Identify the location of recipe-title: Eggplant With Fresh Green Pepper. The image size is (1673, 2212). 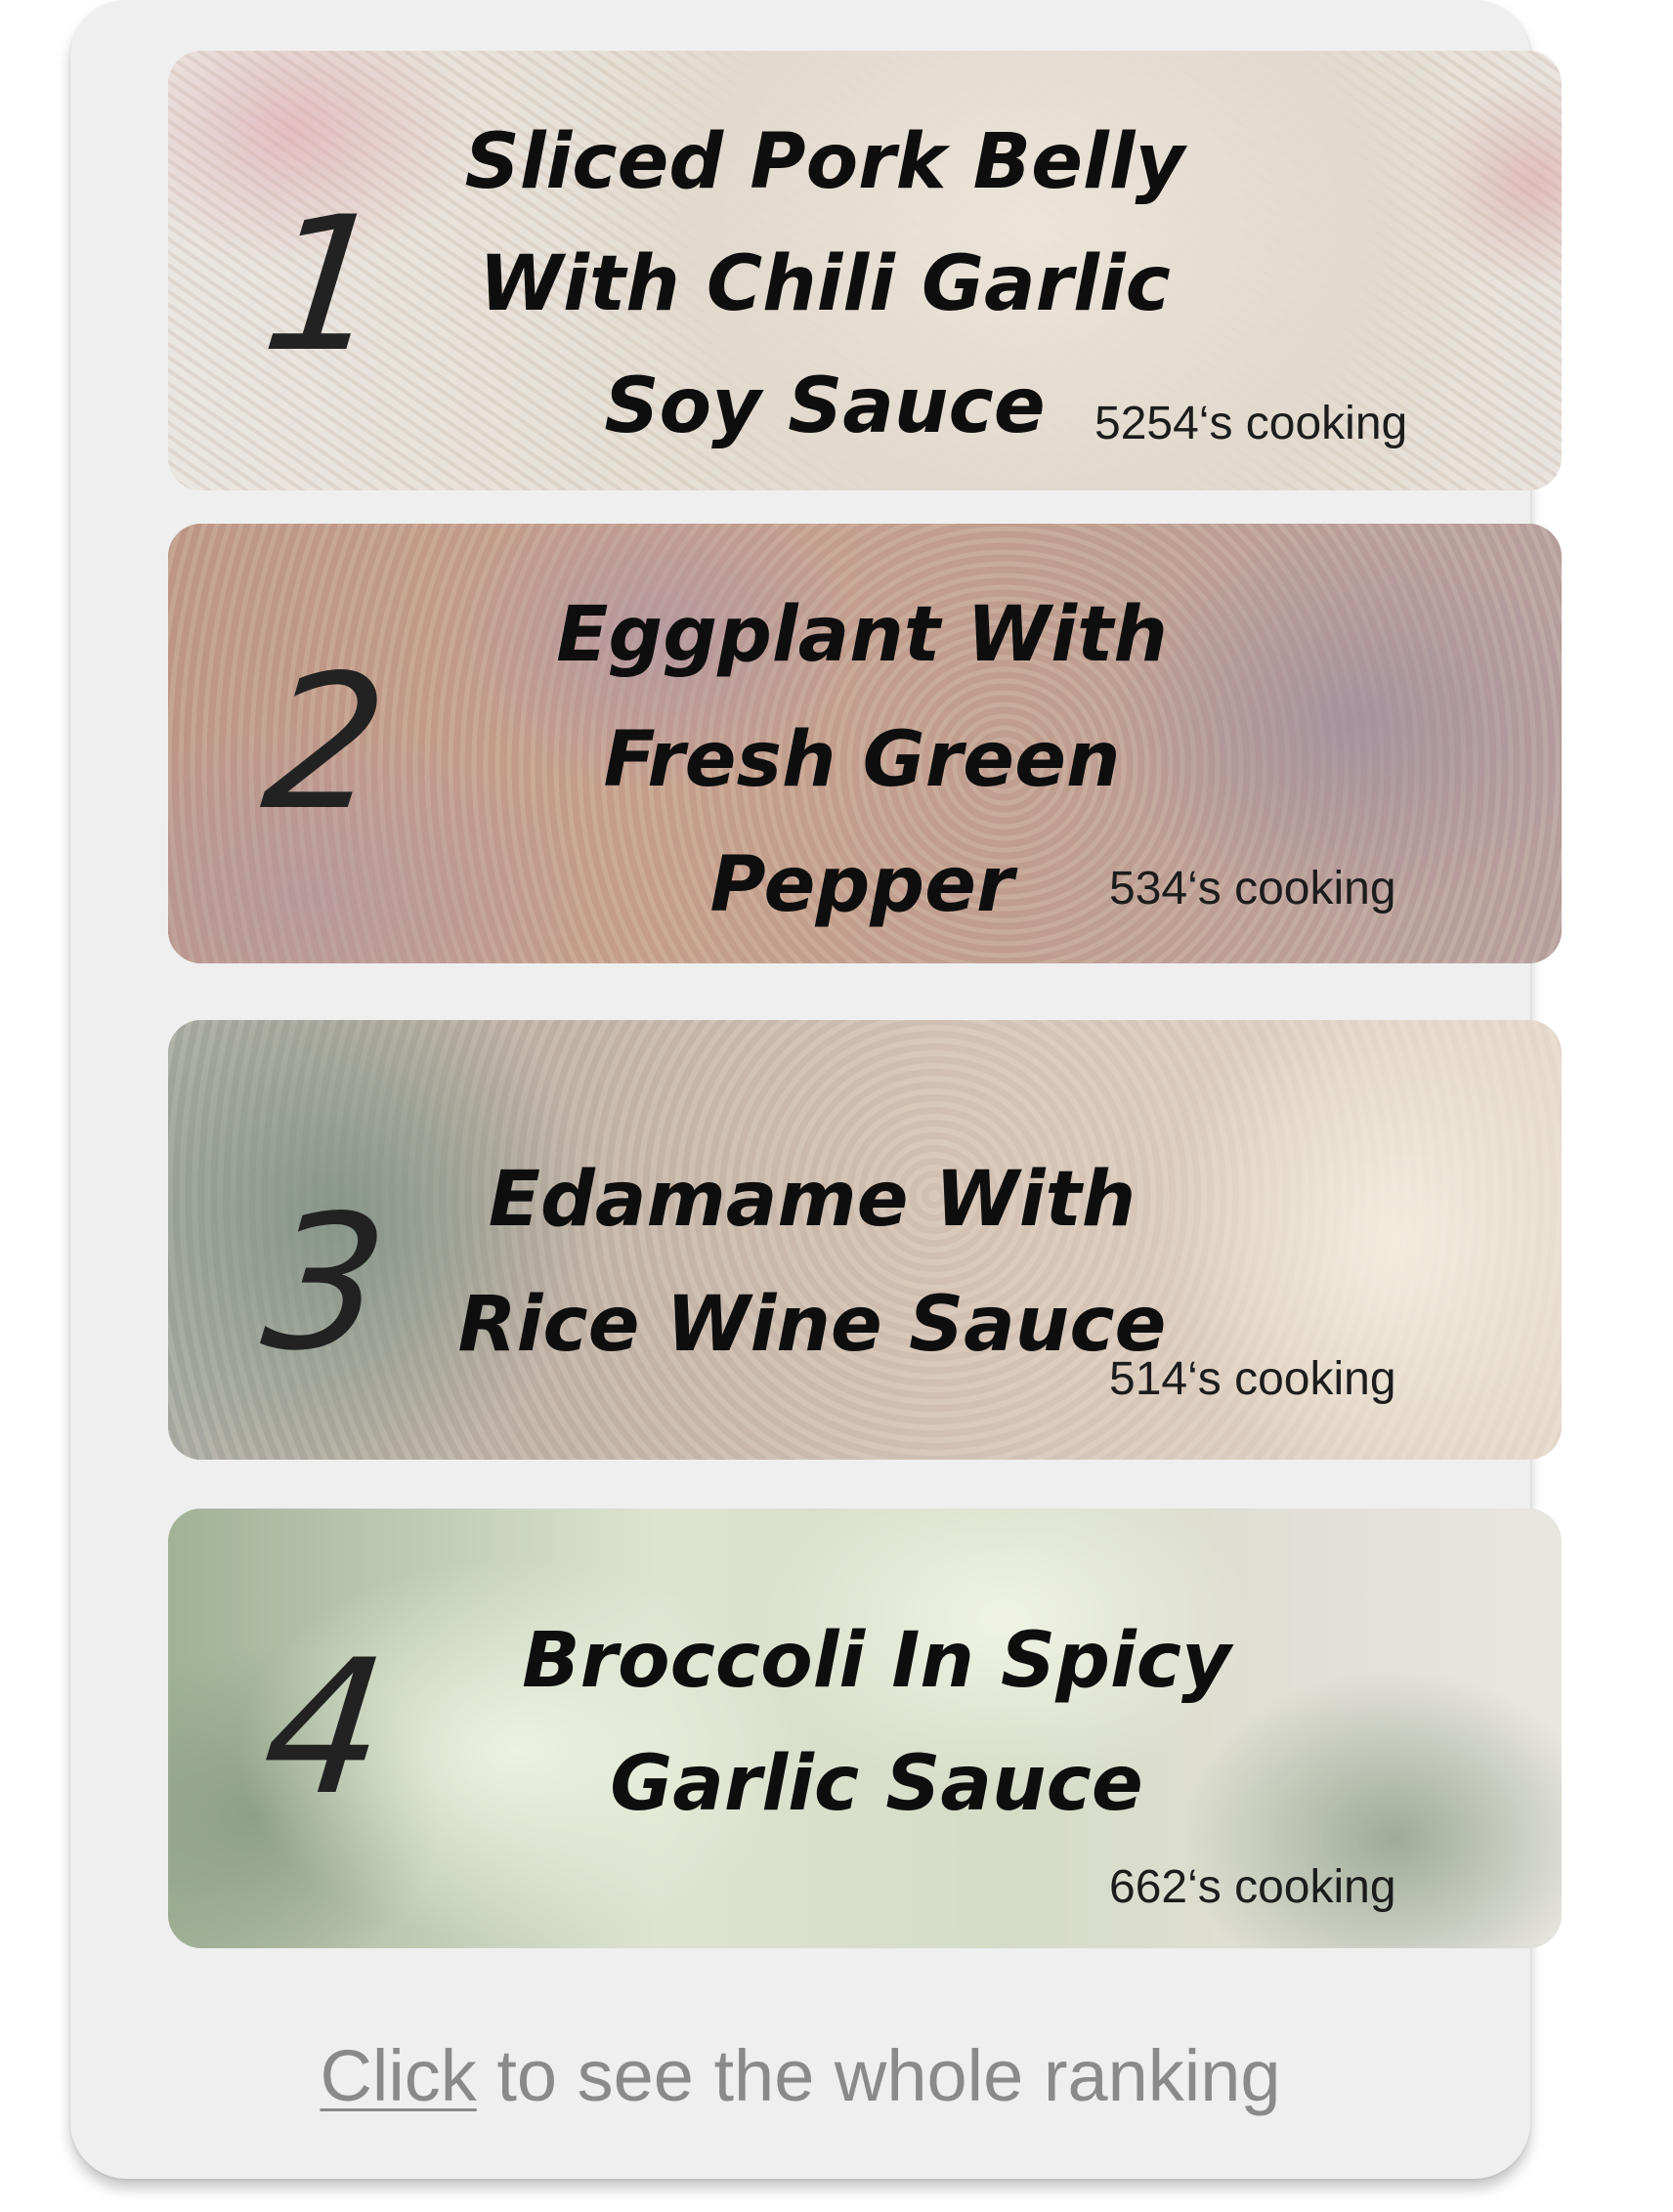
(862, 761).